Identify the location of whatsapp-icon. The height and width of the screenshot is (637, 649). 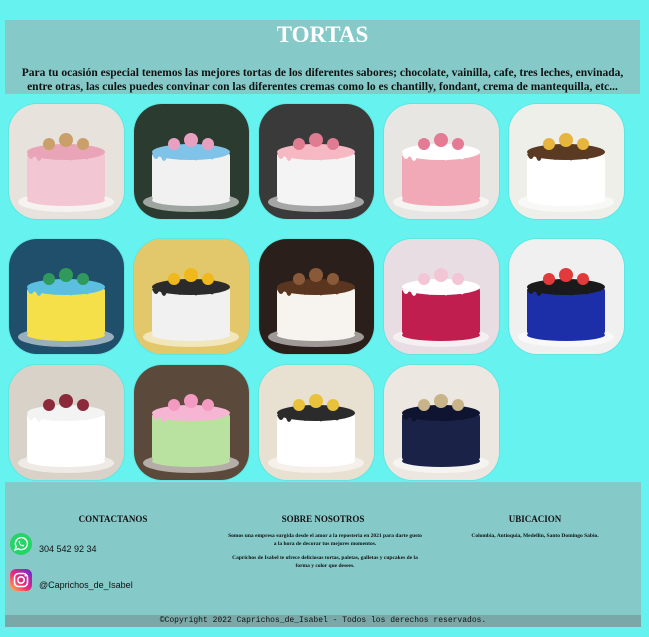
(21, 545).